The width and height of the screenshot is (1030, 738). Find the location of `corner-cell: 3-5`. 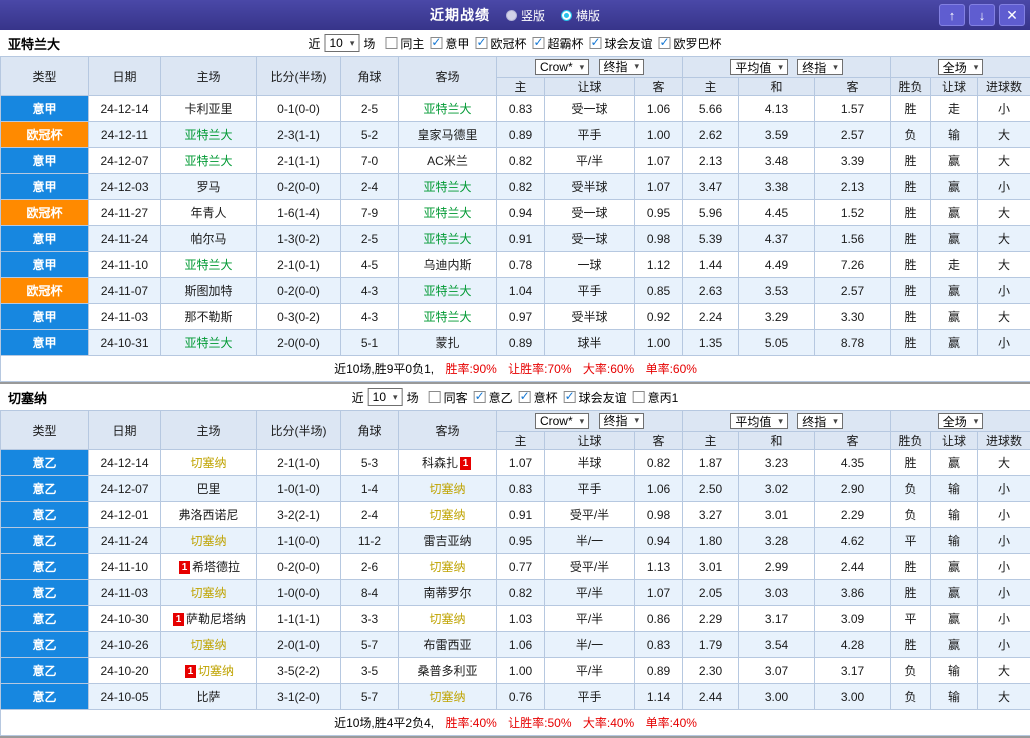

corner-cell: 3-5 is located at coordinates (370, 671).